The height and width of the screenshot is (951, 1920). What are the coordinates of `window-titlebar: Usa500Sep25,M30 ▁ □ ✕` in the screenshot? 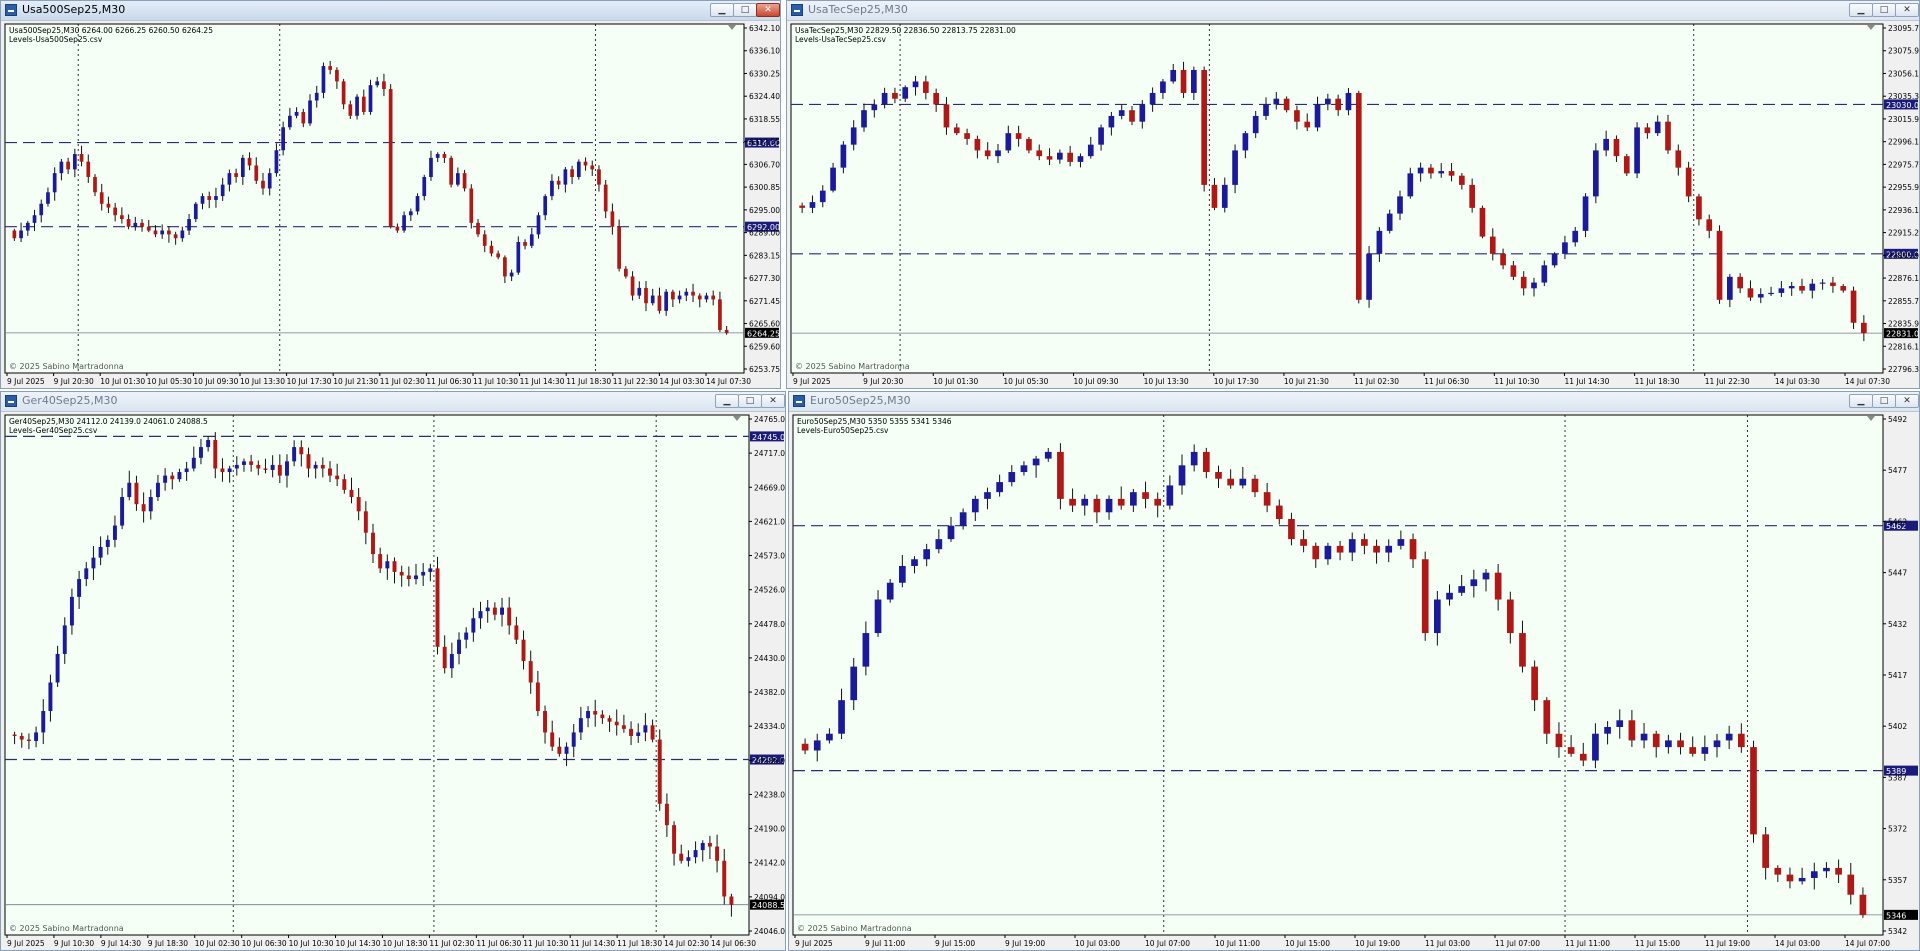 It's located at (390, 11).